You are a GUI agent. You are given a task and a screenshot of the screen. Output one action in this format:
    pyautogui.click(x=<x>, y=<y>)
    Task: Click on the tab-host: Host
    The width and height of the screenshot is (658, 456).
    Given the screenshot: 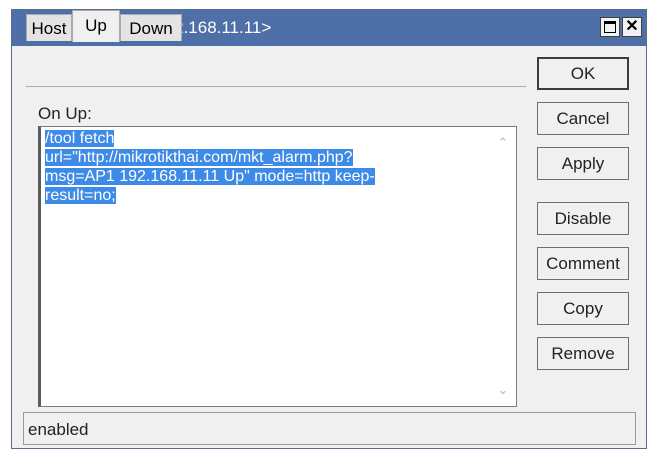 What is the action you would take?
    pyautogui.click(x=49, y=27)
    